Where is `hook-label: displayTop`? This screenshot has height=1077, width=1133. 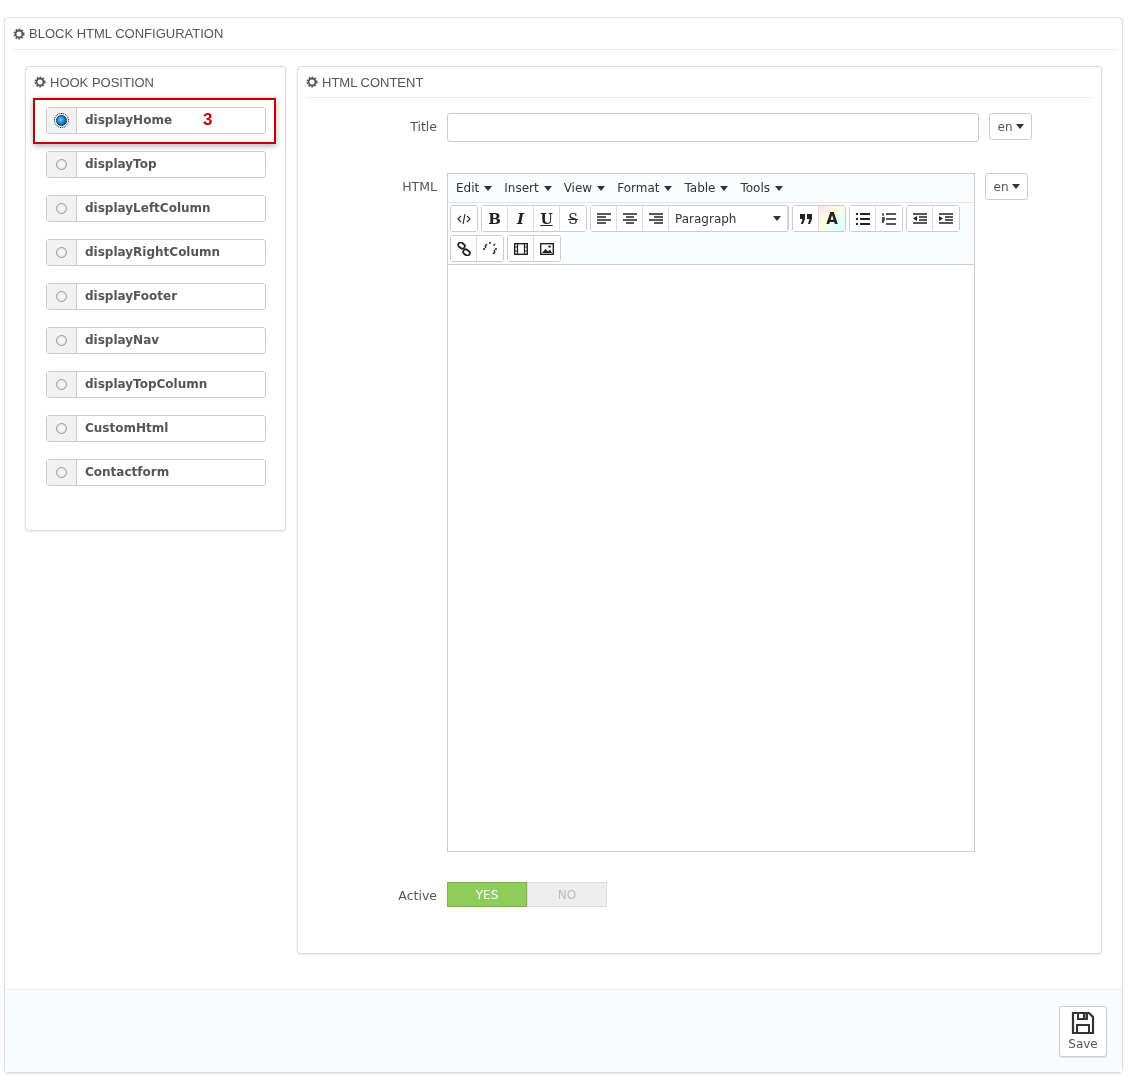
hook-label: displayTop is located at coordinates (120, 164).